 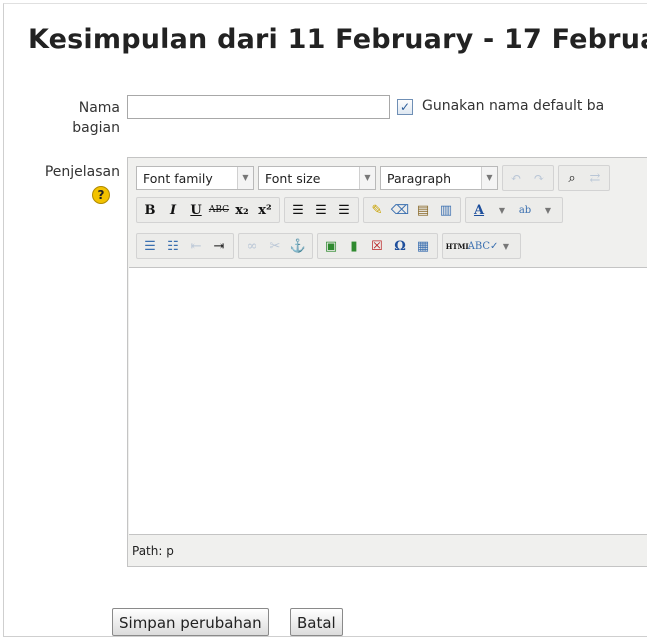 What do you see at coordinates (92, 118) in the screenshot?
I see `name-label: Nama bagian` at bounding box center [92, 118].